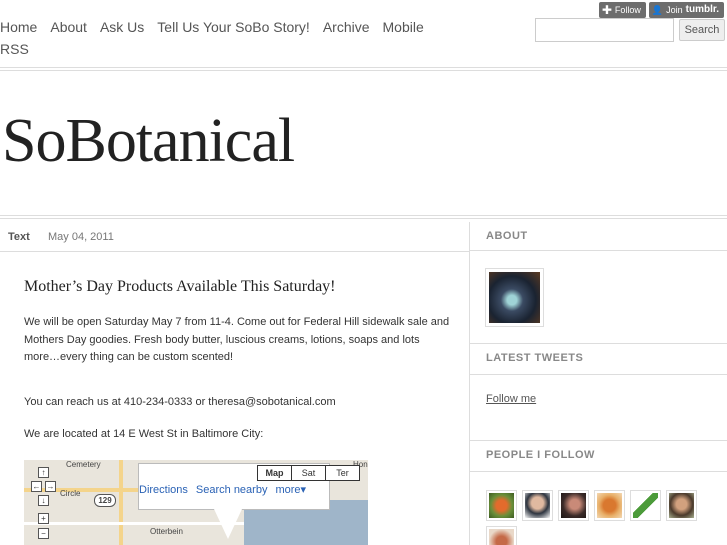  Describe the element at coordinates (14, 49) in the screenshot. I see `nav-rss: RSS` at that location.